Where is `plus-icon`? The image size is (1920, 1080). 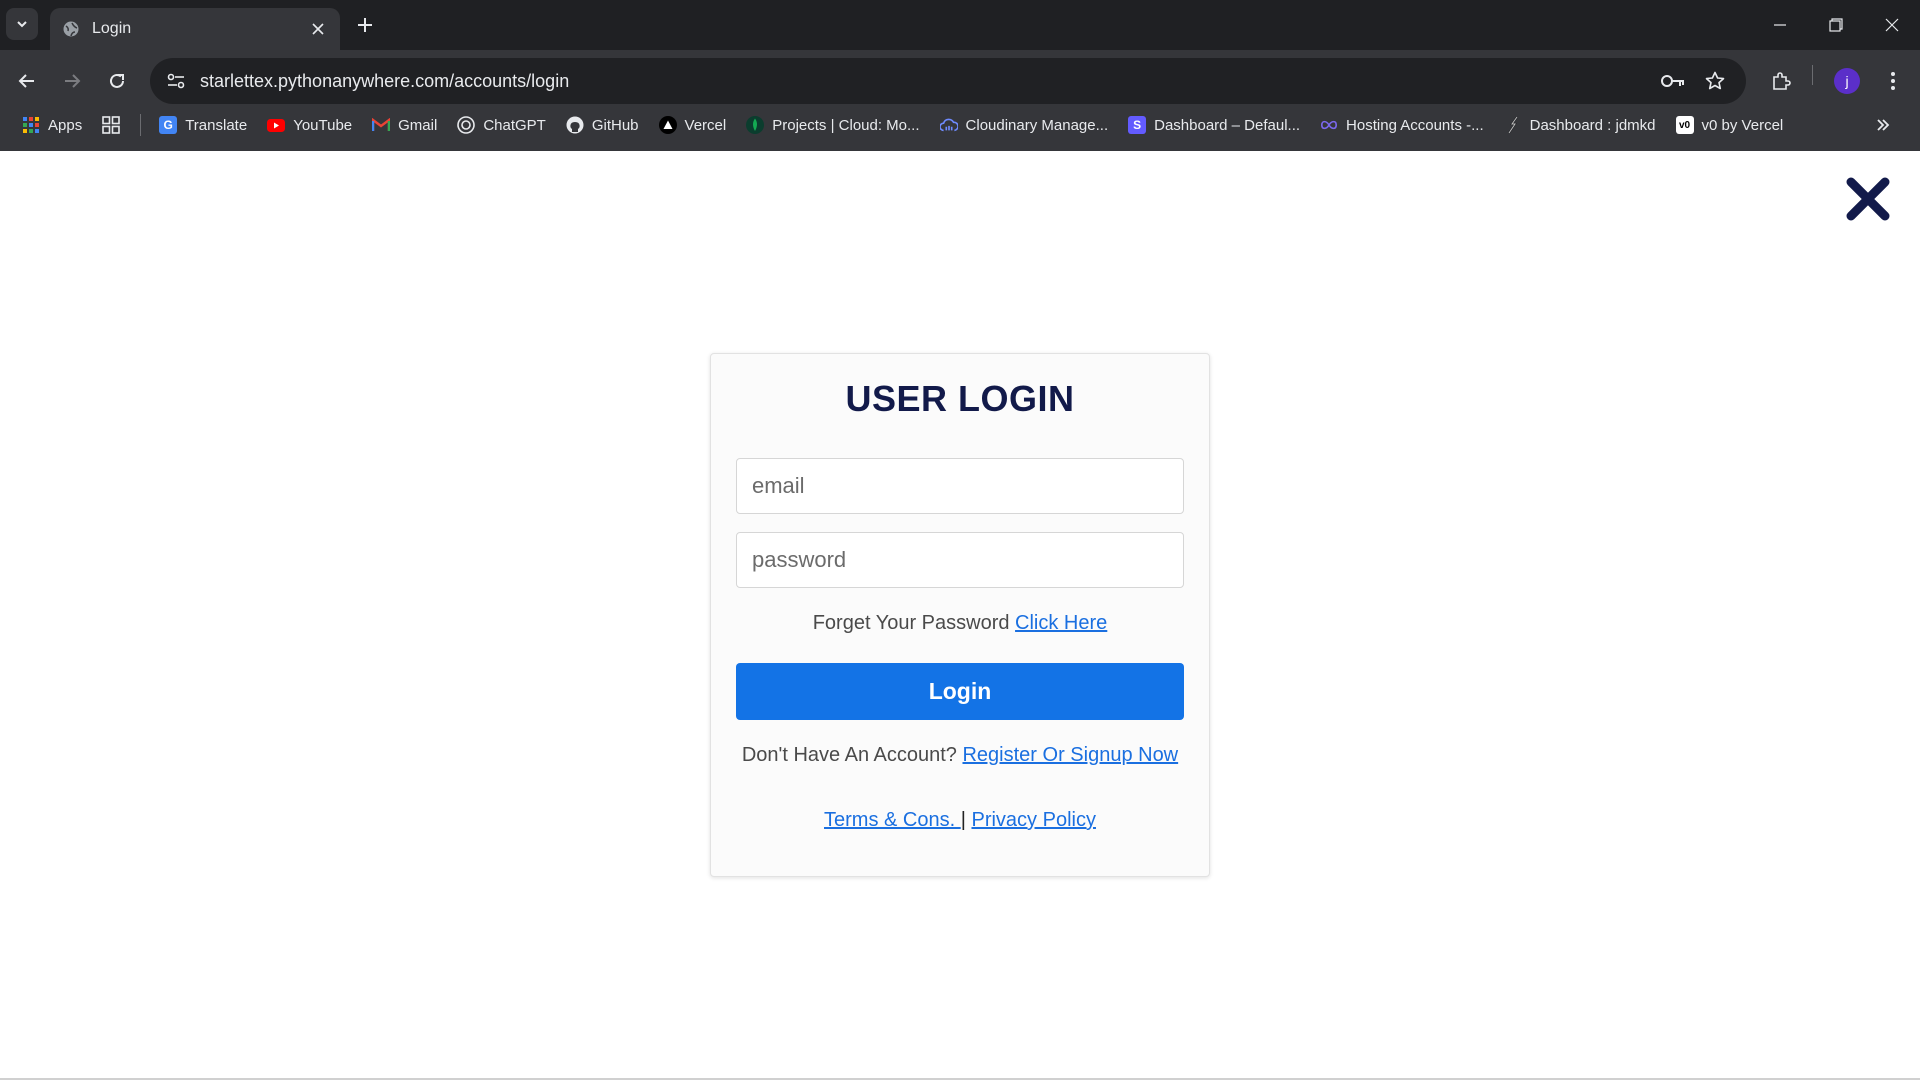 plus-icon is located at coordinates (365, 25).